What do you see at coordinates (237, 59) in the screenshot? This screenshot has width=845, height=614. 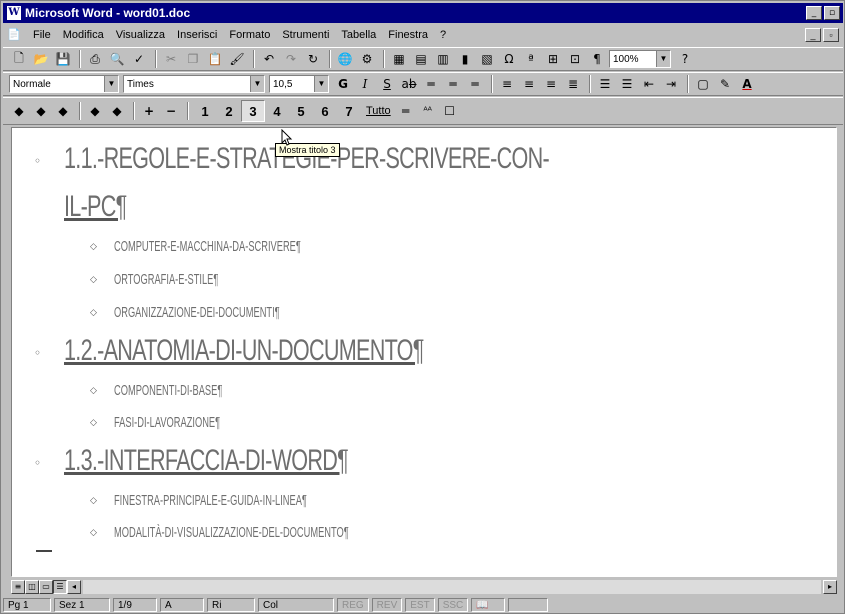 I see `format-painter-icon: 🖌` at bounding box center [237, 59].